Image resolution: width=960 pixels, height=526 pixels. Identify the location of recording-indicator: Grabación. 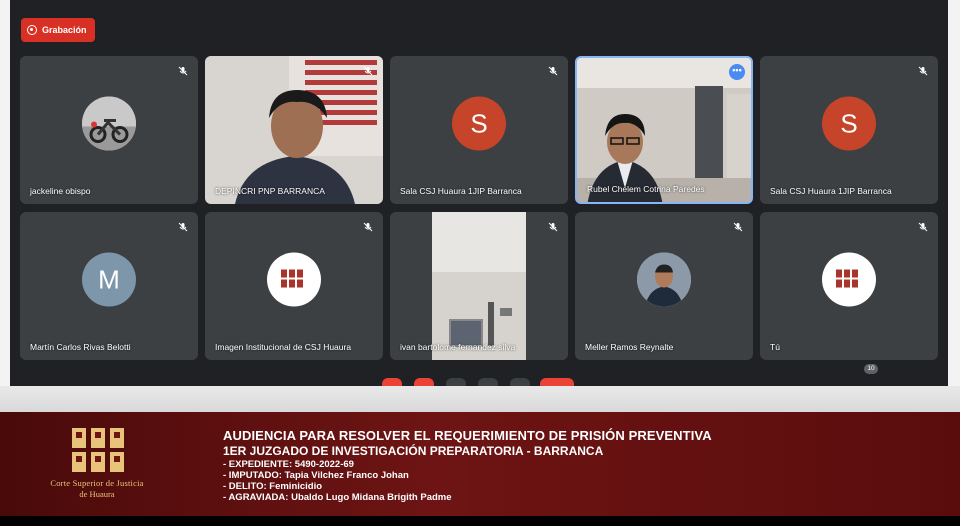
(58, 30).